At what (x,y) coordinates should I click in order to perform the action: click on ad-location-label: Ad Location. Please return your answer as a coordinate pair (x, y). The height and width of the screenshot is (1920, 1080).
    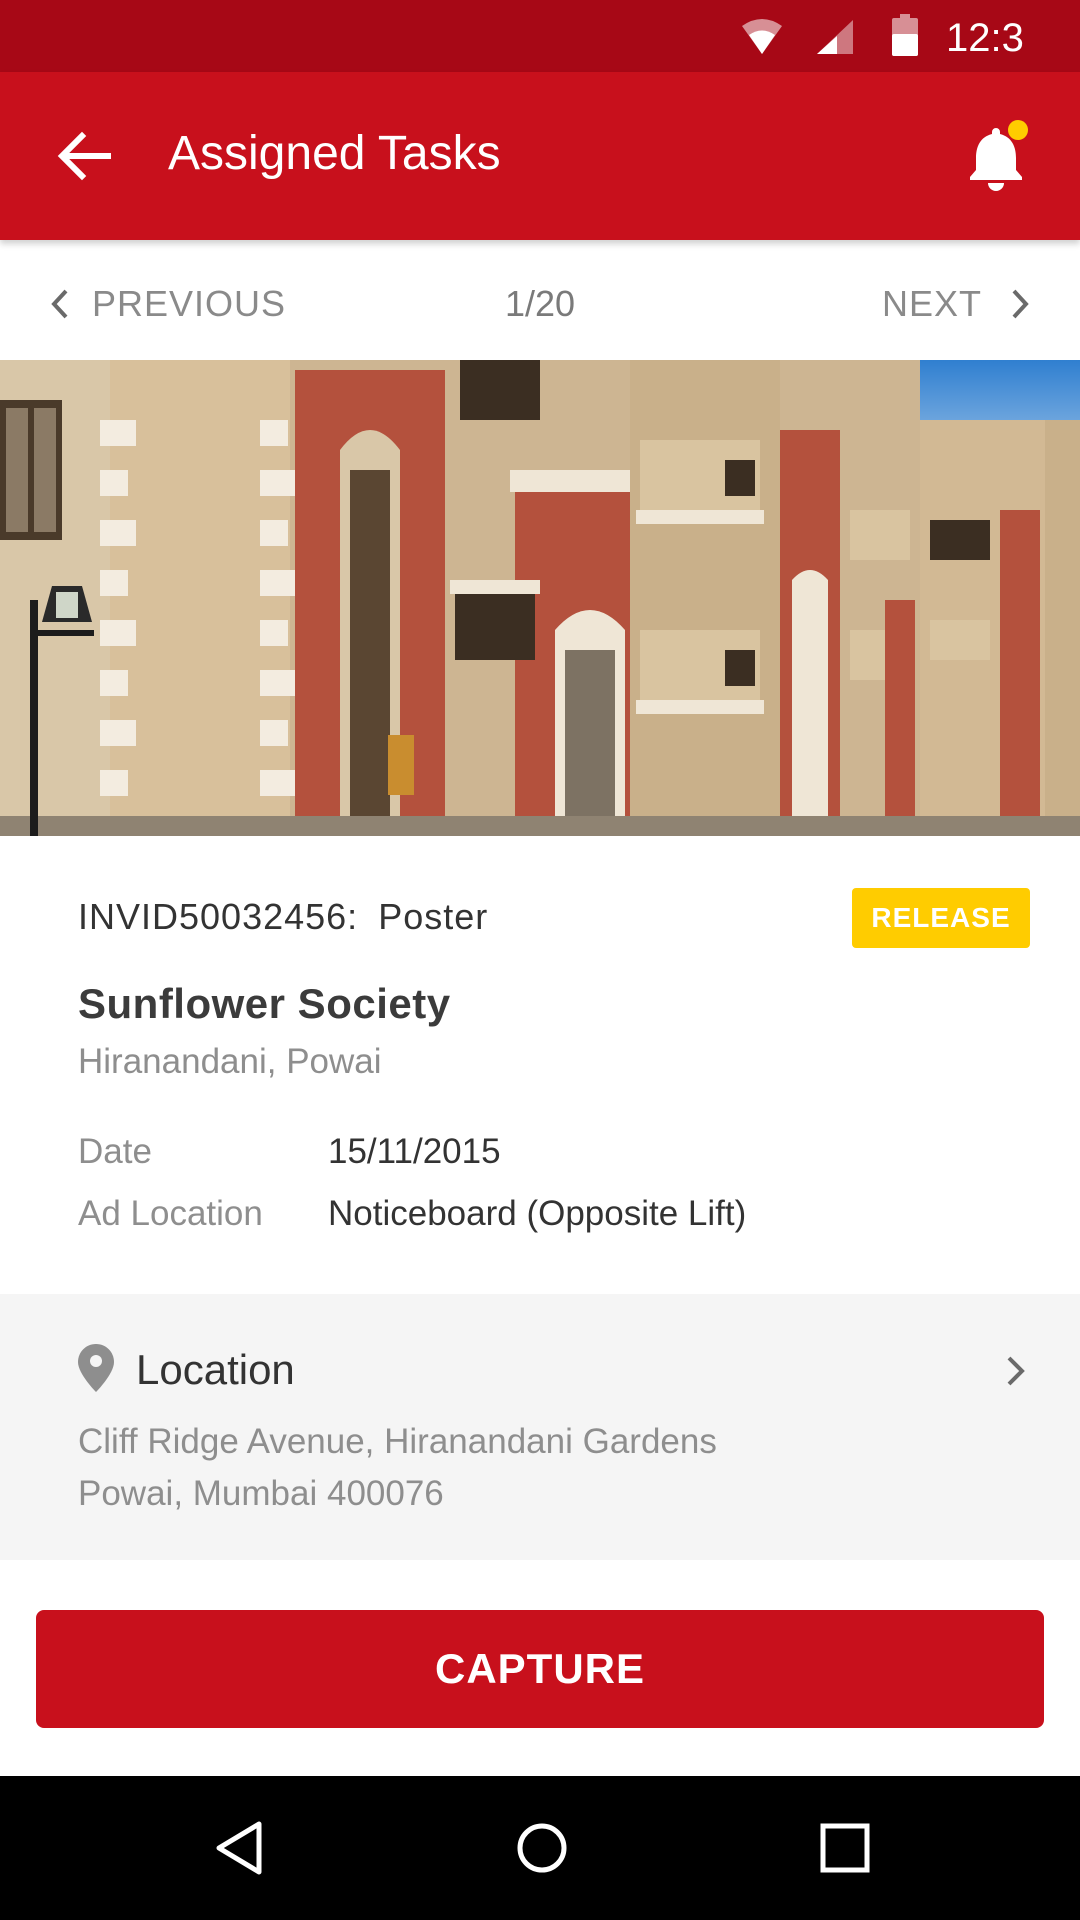
    Looking at the image, I should click on (170, 1213).